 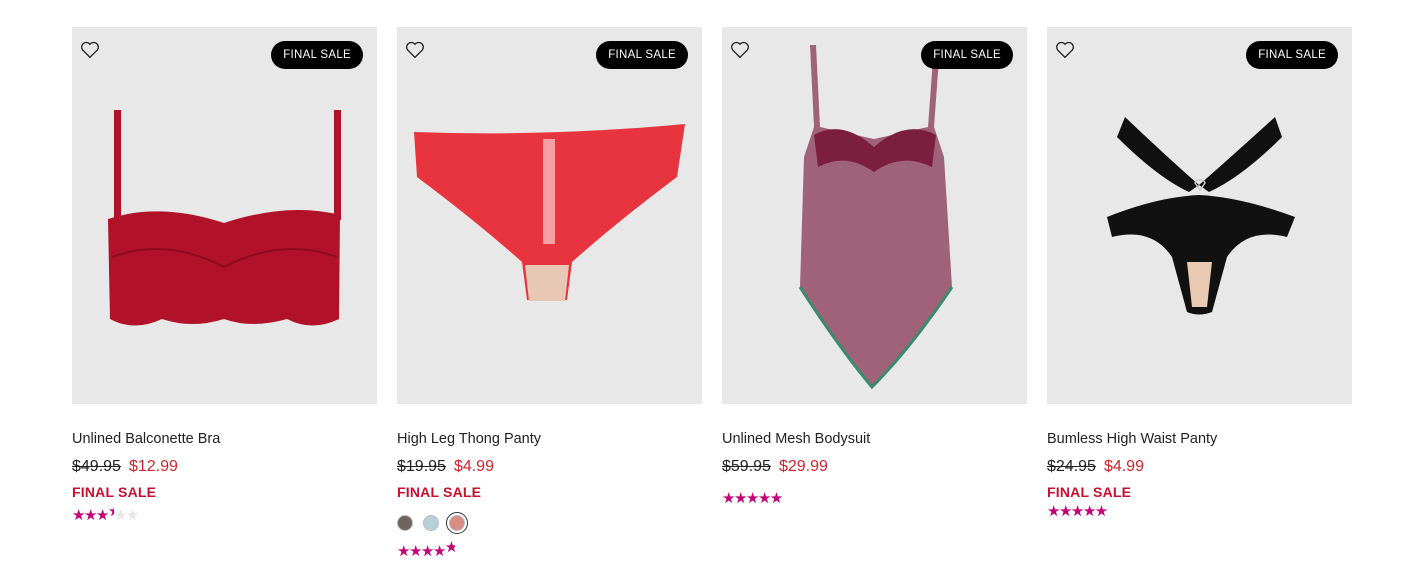 I want to click on high-waist-panty-image, so click(x=1201, y=216).